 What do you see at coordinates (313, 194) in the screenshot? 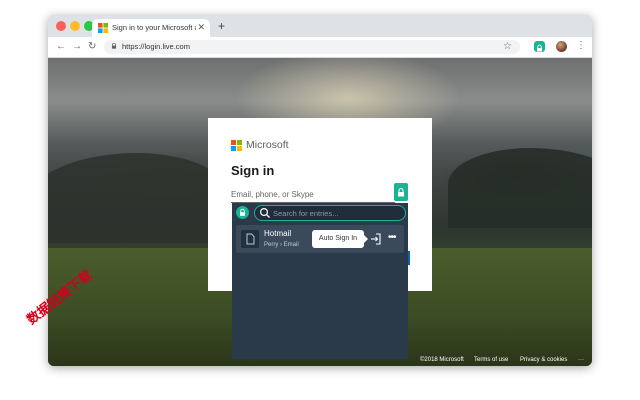
I see `email-field` at bounding box center [313, 194].